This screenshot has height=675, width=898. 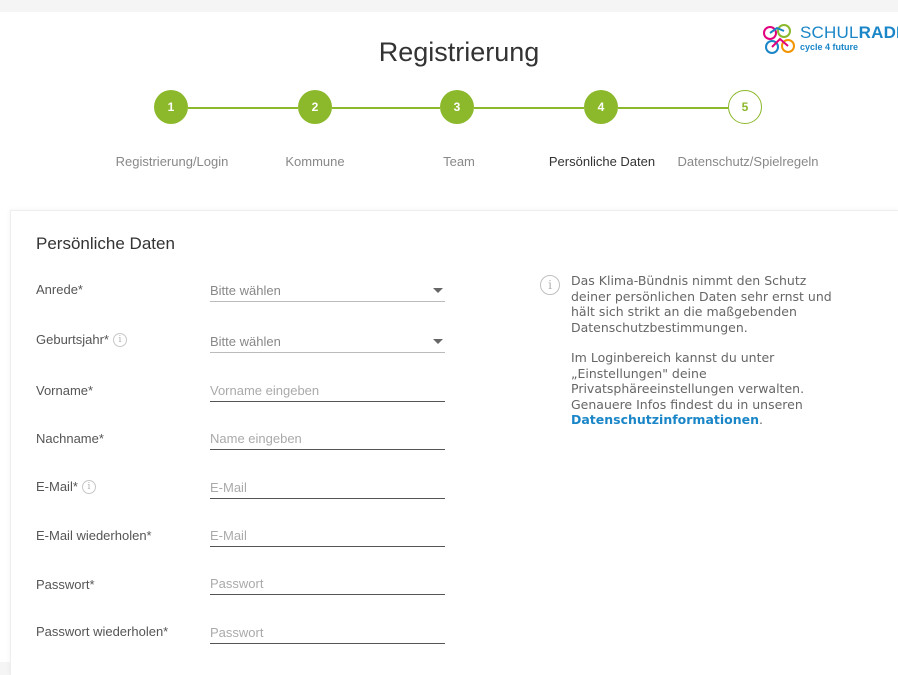 What do you see at coordinates (66, 486) in the screenshot?
I see `email-label: E-Mail* i` at bounding box center [66, 486].